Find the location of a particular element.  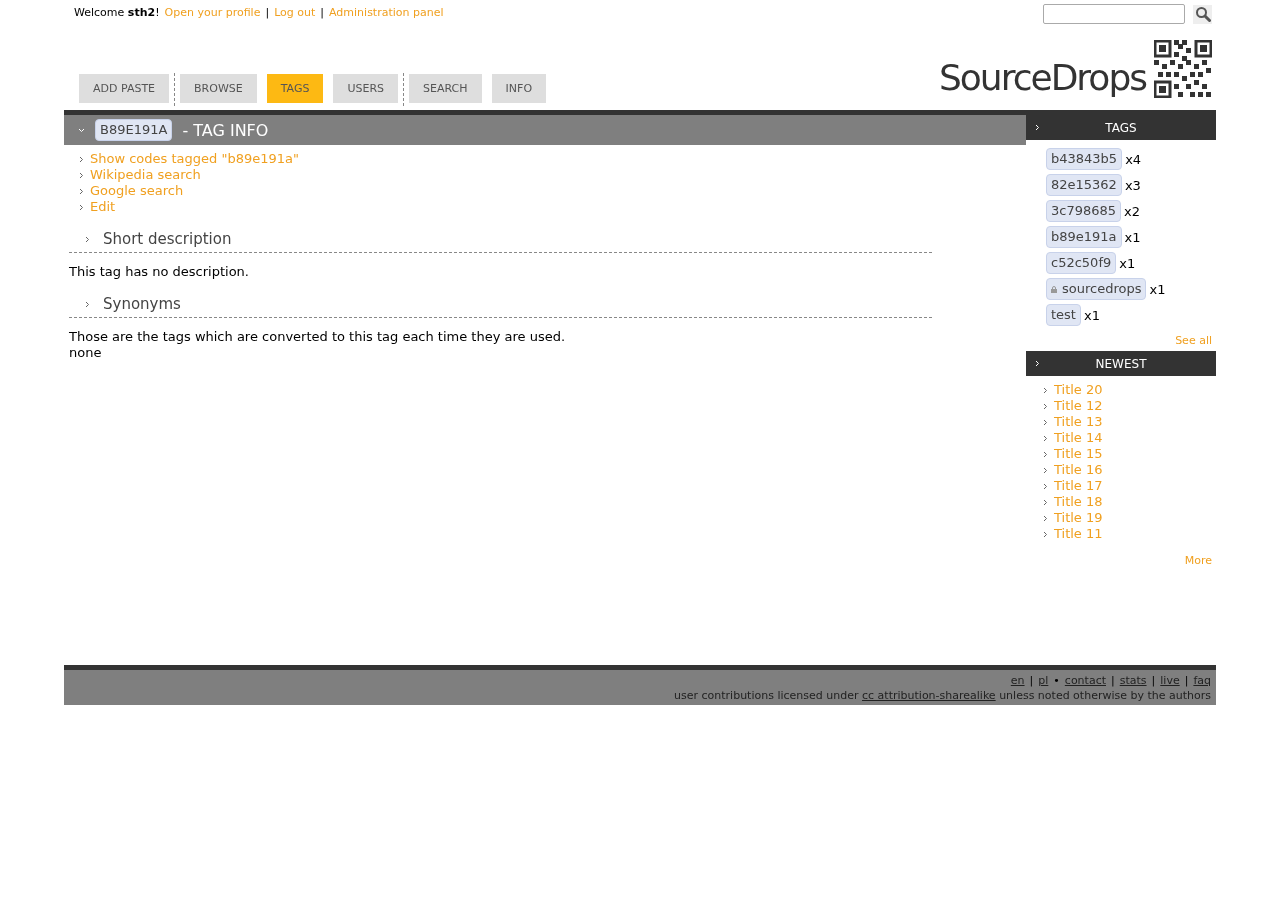

search-icon is located at coordinates (1202, 14).